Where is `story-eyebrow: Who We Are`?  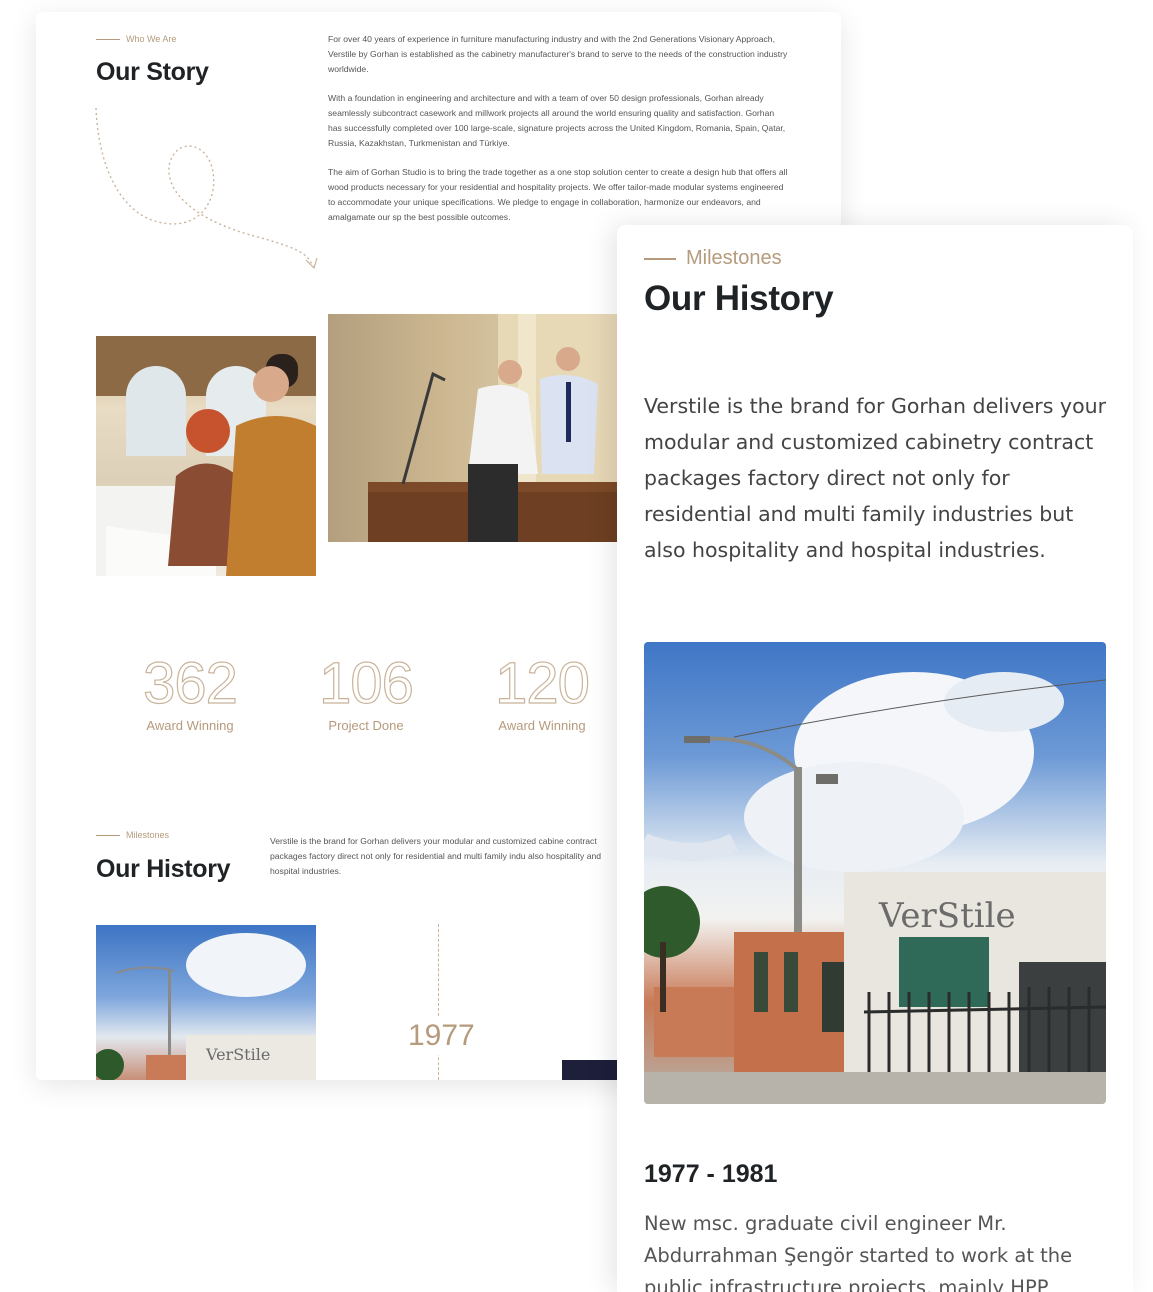 story-eyebrow: Who We Are is located at coordinates (136, 39).